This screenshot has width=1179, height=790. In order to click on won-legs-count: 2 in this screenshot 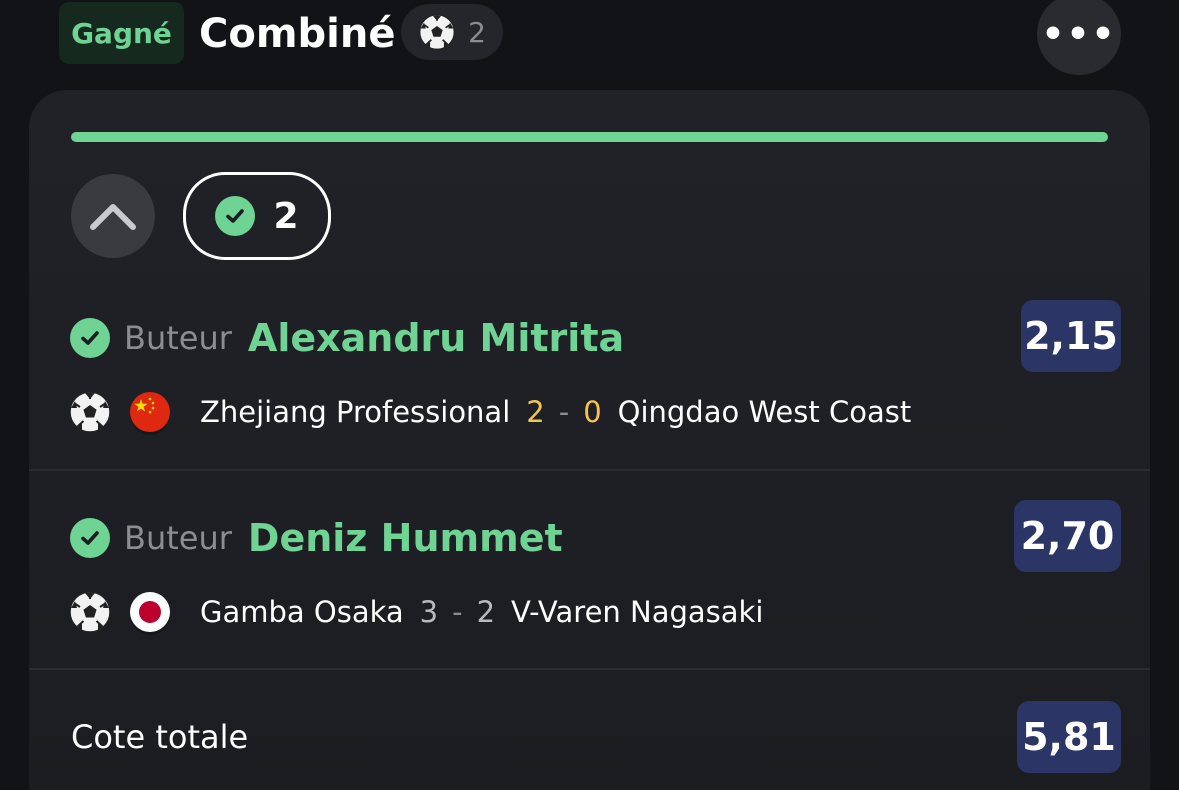, I will do `click(286, 216)`.